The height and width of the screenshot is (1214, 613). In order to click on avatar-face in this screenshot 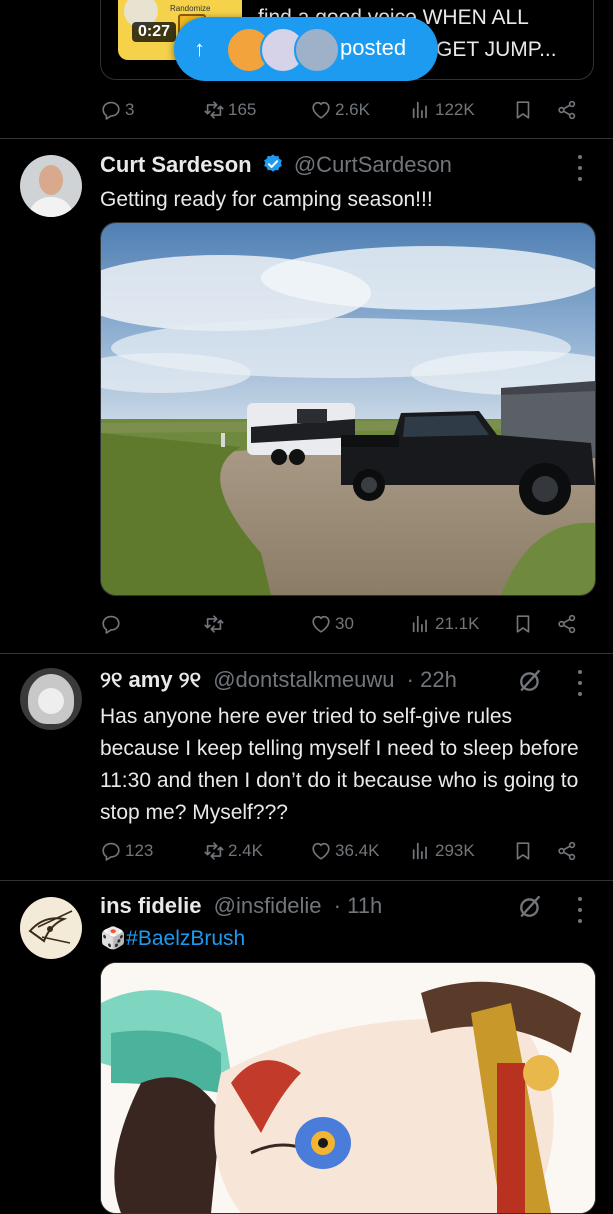, I will do `click(51, 701)`.